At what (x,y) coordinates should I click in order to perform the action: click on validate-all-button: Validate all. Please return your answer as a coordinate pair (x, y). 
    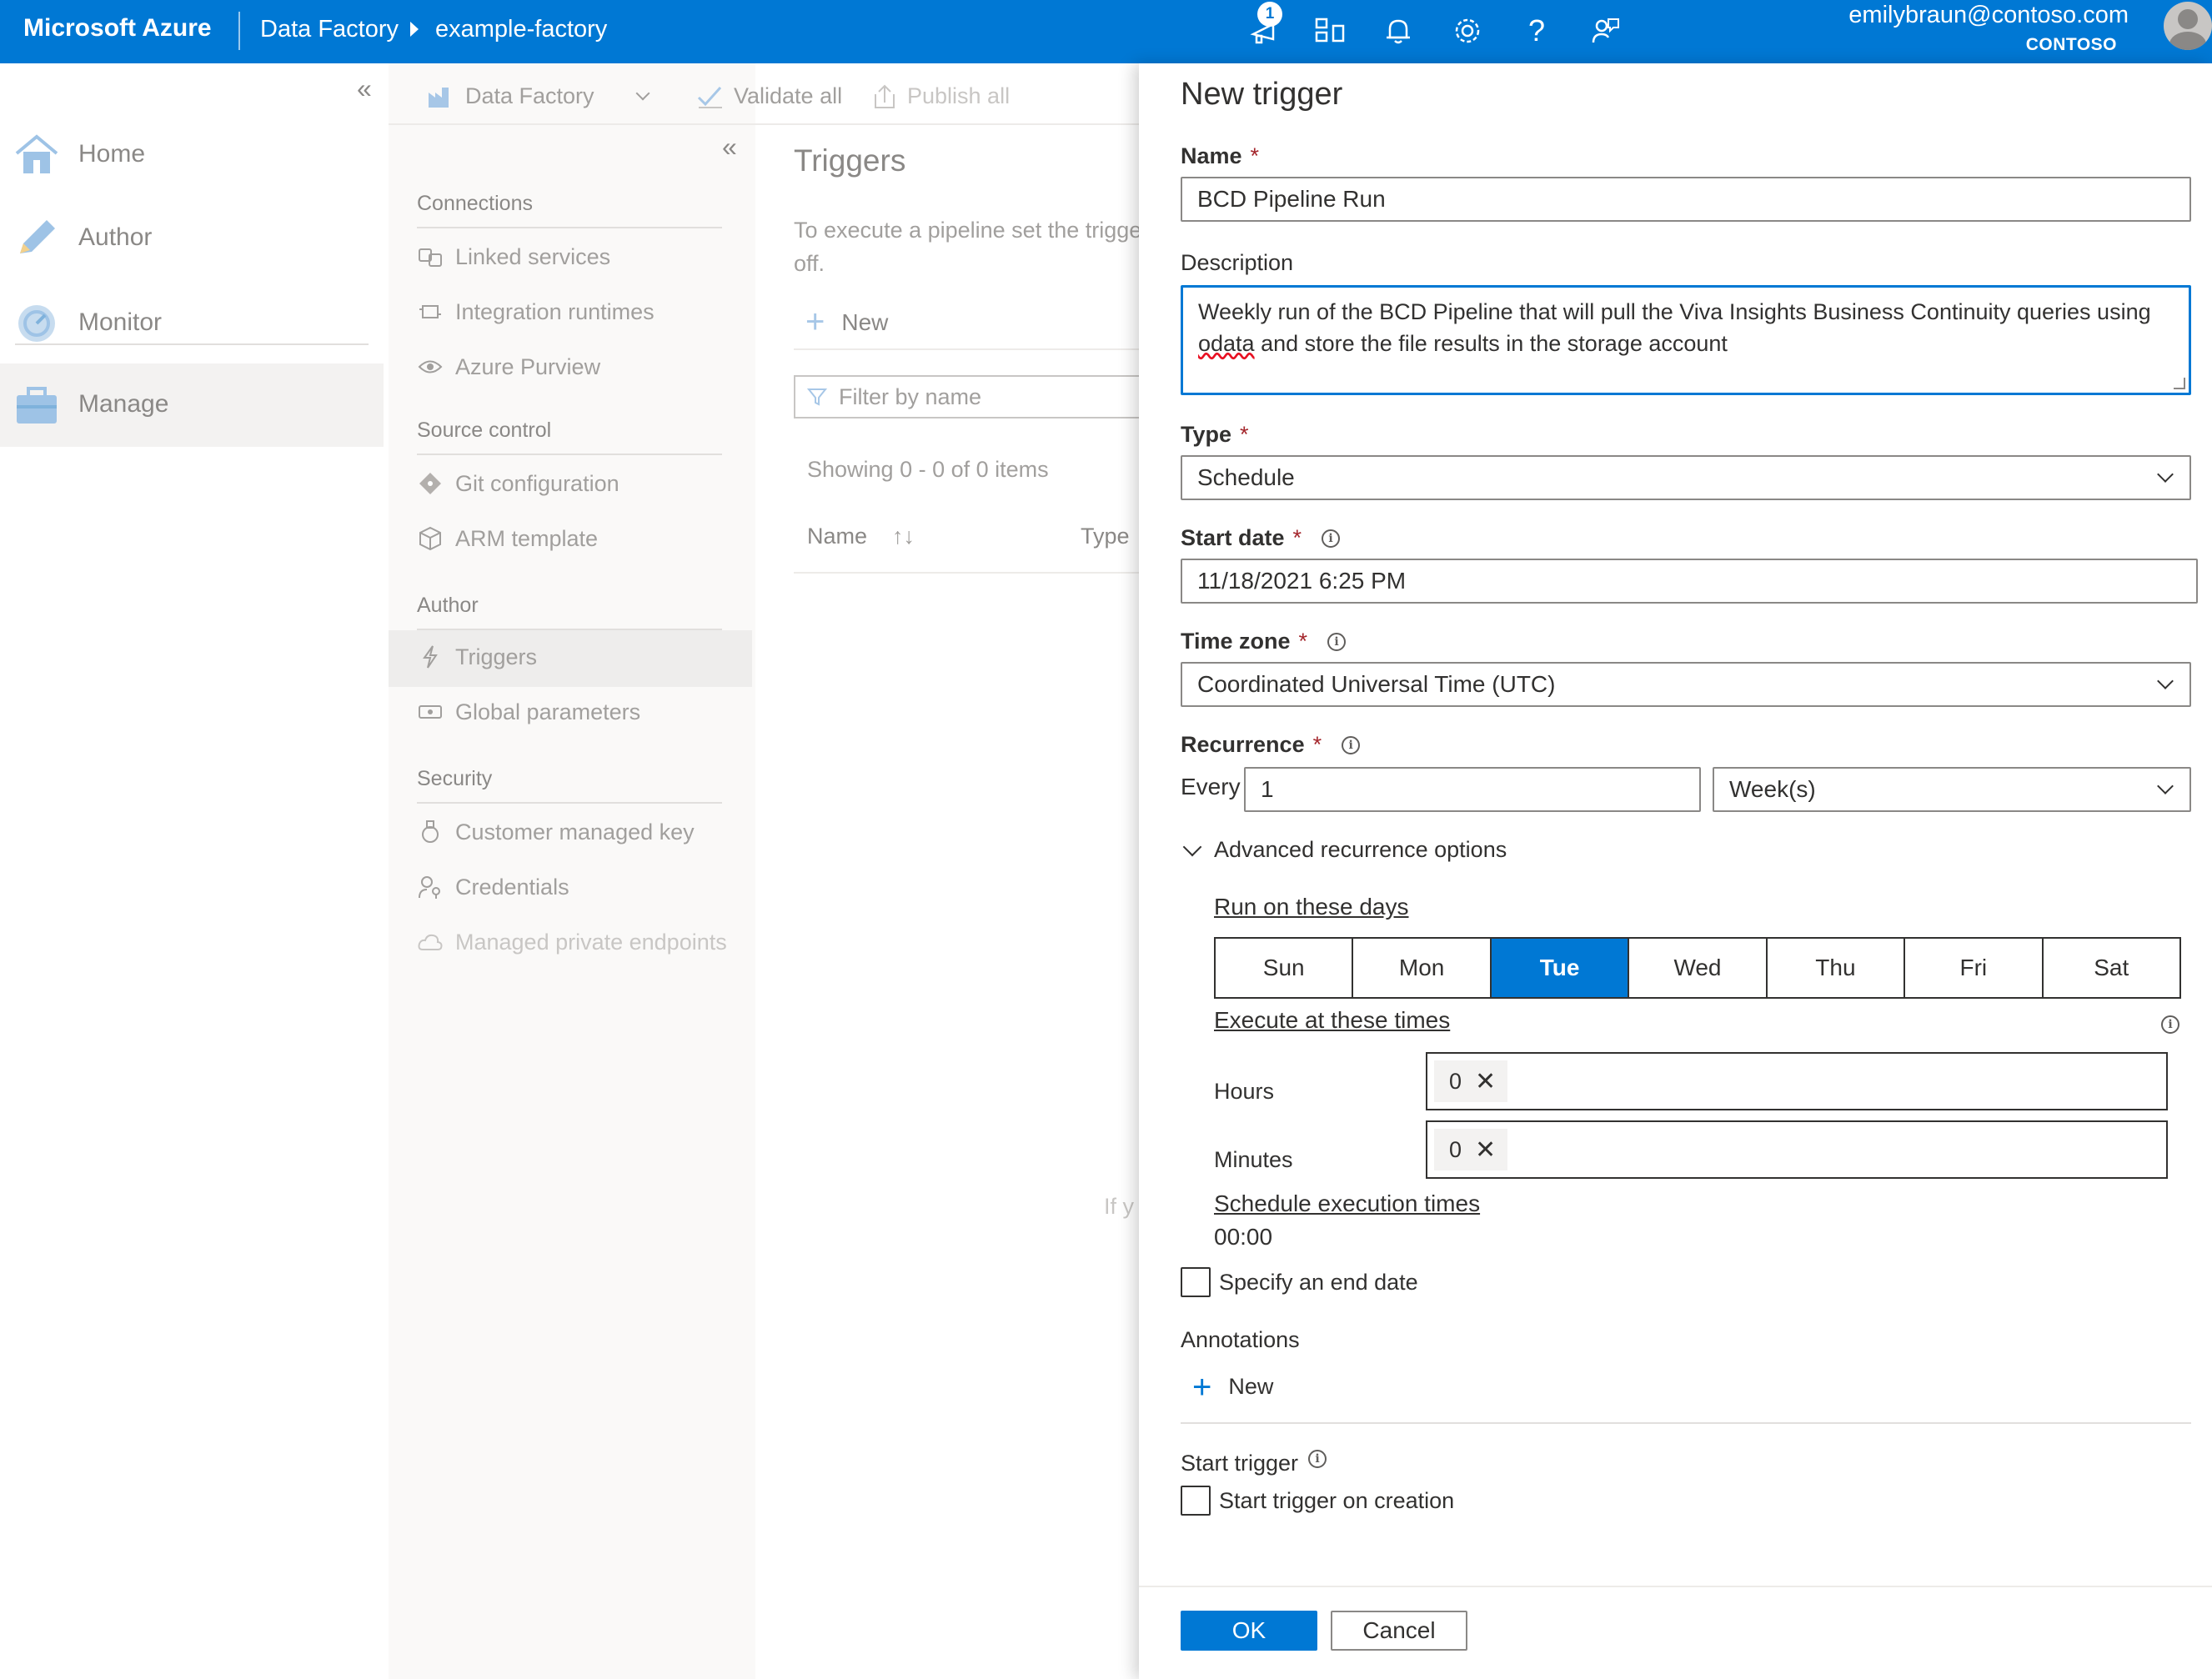
    Looking at the image, I should click on (769, 96).